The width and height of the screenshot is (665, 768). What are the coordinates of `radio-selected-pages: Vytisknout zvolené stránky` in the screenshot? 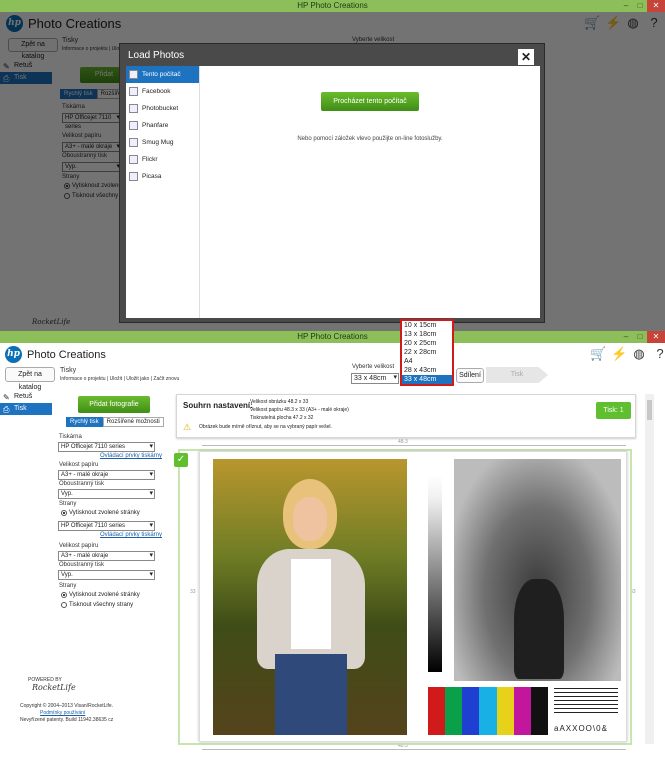 It's located at (100, 513).